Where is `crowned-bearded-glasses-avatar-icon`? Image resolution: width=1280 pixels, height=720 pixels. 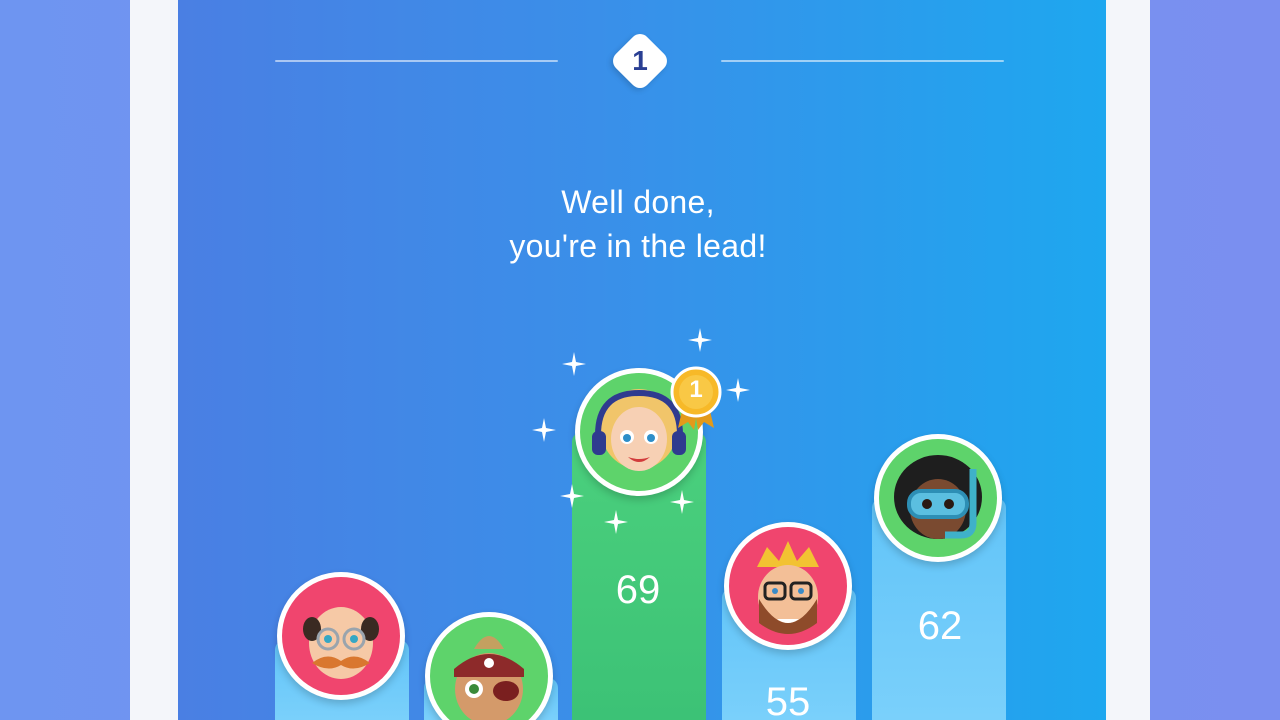 crowned-bearded-glasses-avatar-icon is located at coordinates (788, 587).